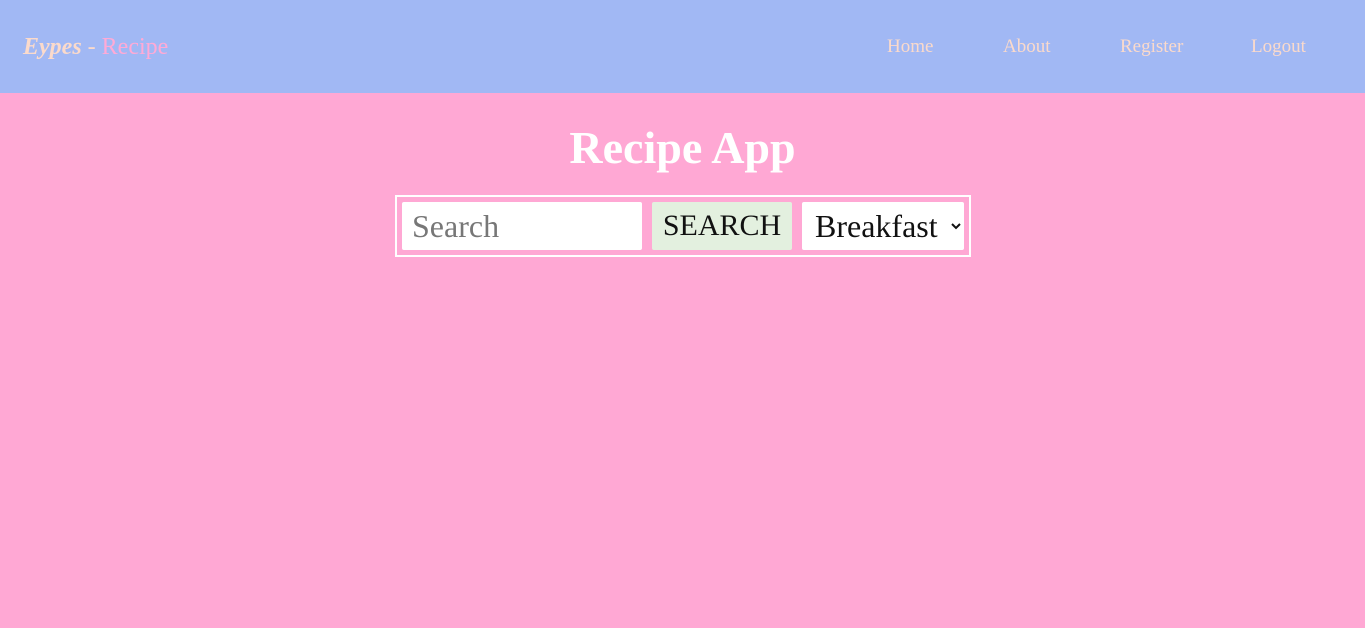 This screenshot has width=1365, height=628. I want to click on brand-logo: Eypes - Recipe, so click(95, 47).